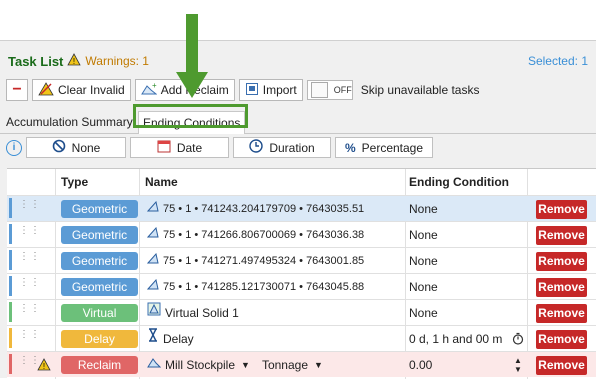 Image resolution: width=596 pixels, height=379 pixels. Describe the element at coordinates (36, 61) in the screenshot. I see `panel-title: Task List` at that location.